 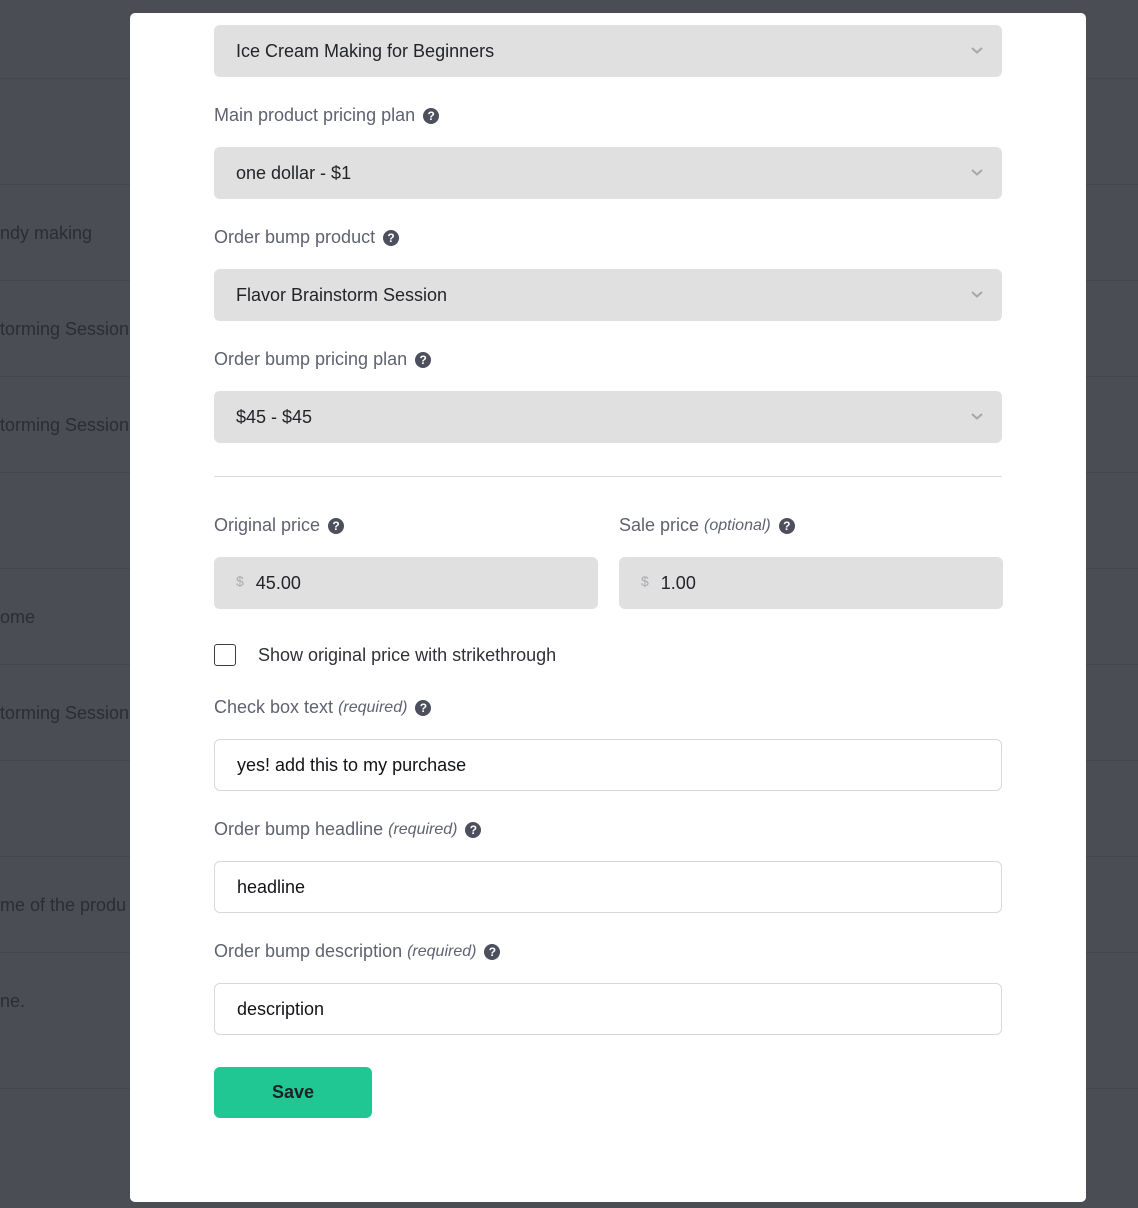 I want to click on bump-product-label: Order bump product ?, so click(x=307, y=237).